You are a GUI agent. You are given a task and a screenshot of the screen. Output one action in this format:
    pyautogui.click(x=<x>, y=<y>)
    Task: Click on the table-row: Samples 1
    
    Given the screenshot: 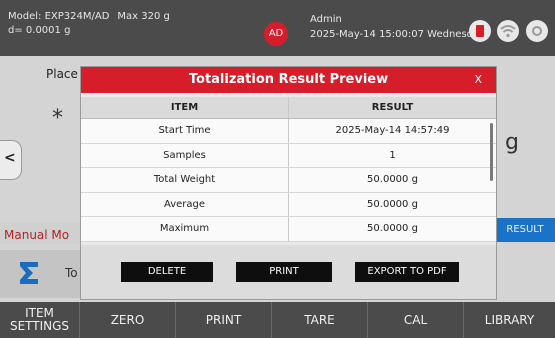 What is the action you would take?
    pyautogui.click(x=288, y=155)
    